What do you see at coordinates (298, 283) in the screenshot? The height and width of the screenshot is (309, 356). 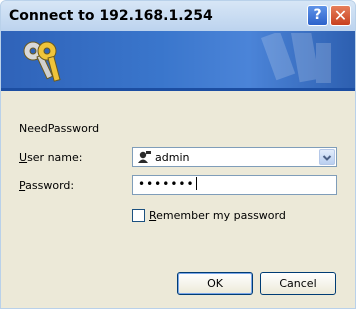 I see `cancel-button: Cancel` at bounding box center [298, 283].